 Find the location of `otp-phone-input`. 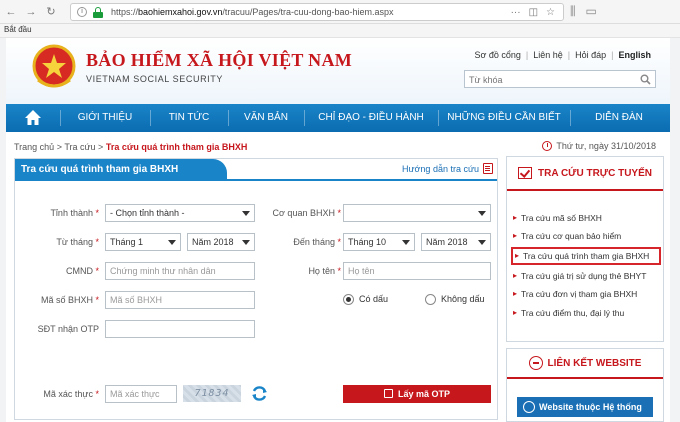

otp-phone-input is located at coordinates (180, 329).